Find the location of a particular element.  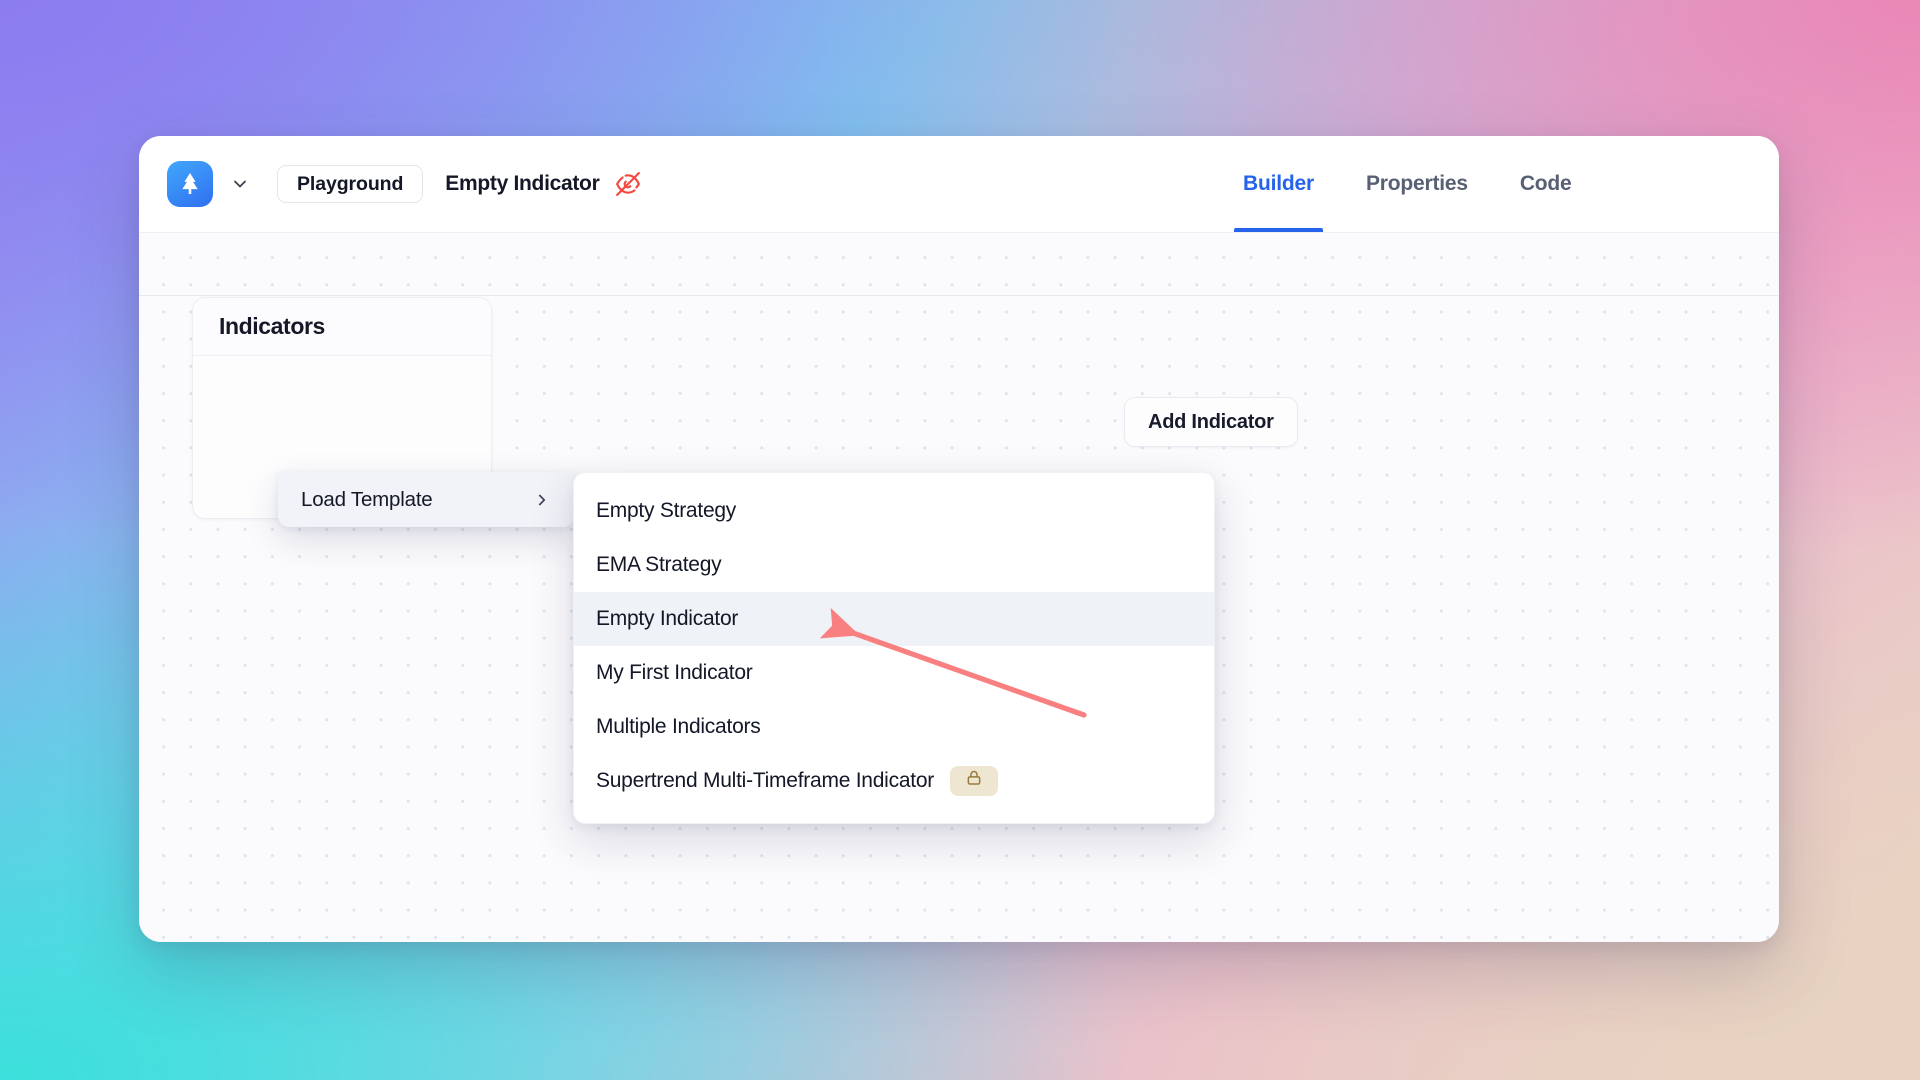

chevron-right-icon is located at coordinates (542, 500).